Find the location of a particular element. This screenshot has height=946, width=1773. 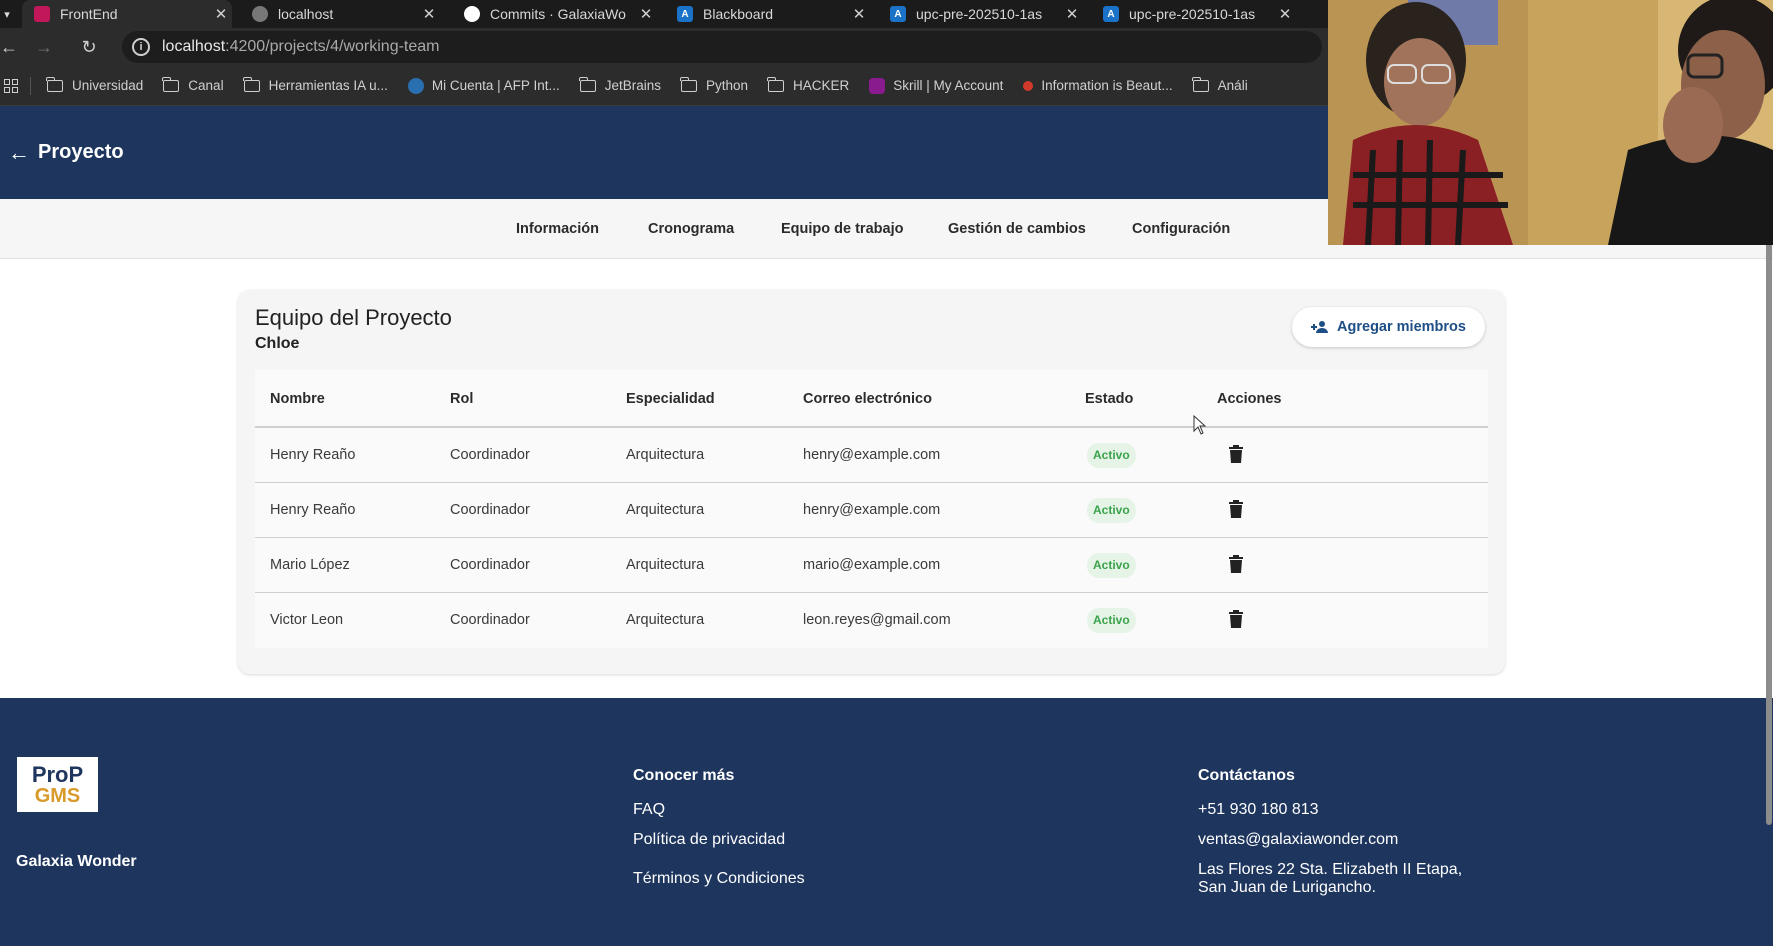

footer-link-terms: Términos y Condiciones is located at coordinates (719, 879).